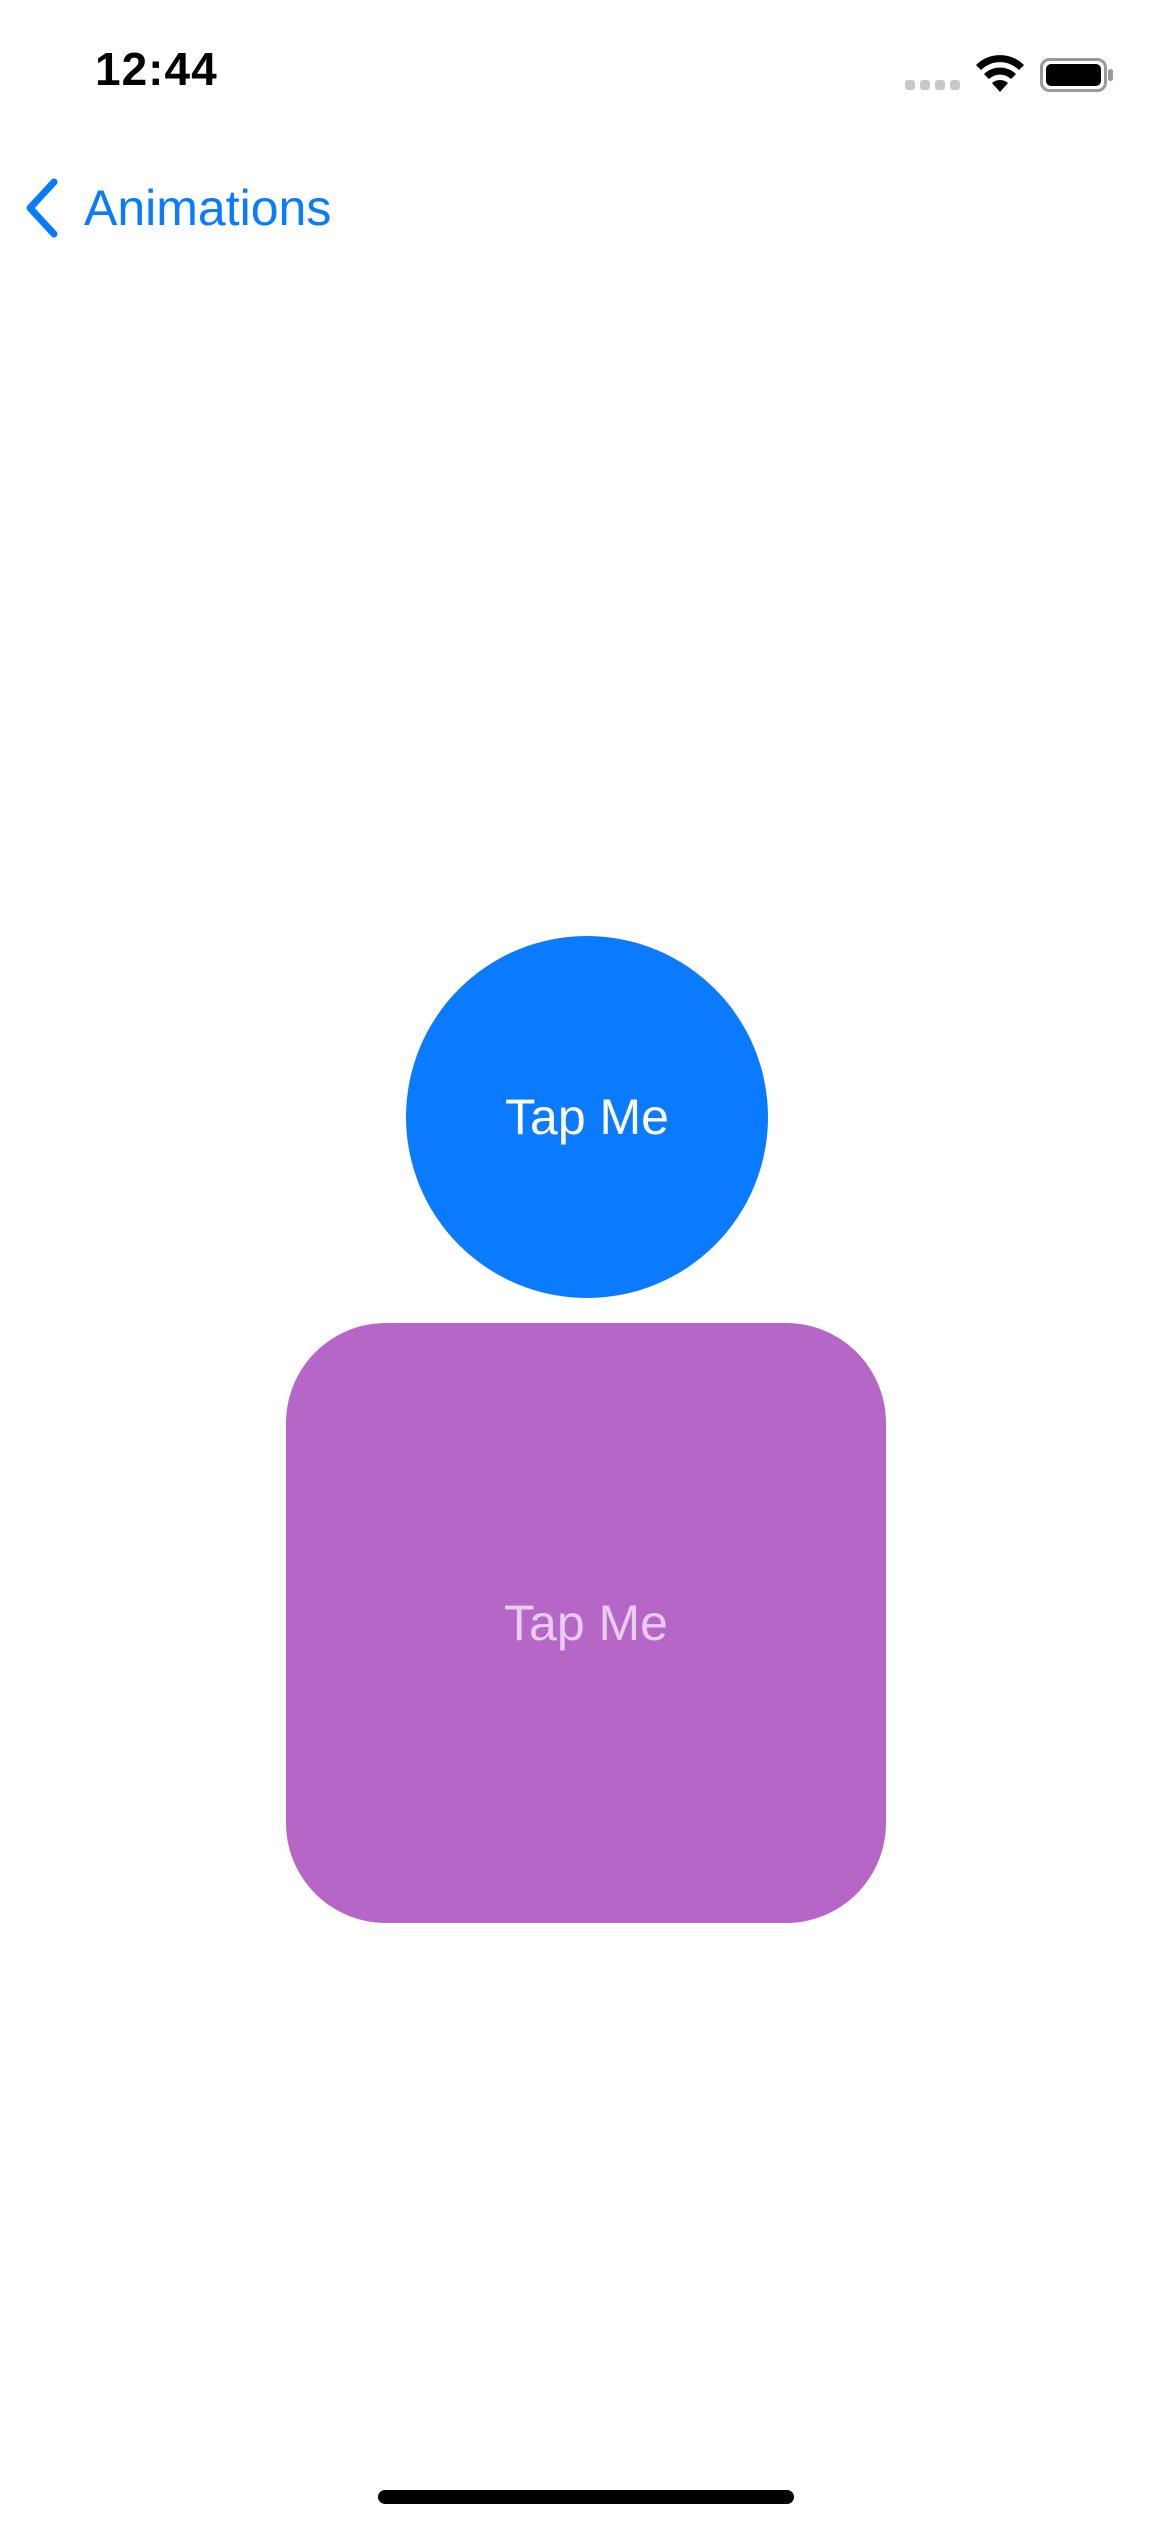 The width and height of the screenshot is (1170, 2532). I want to click on status-time: 12:44, so click(156, 69).